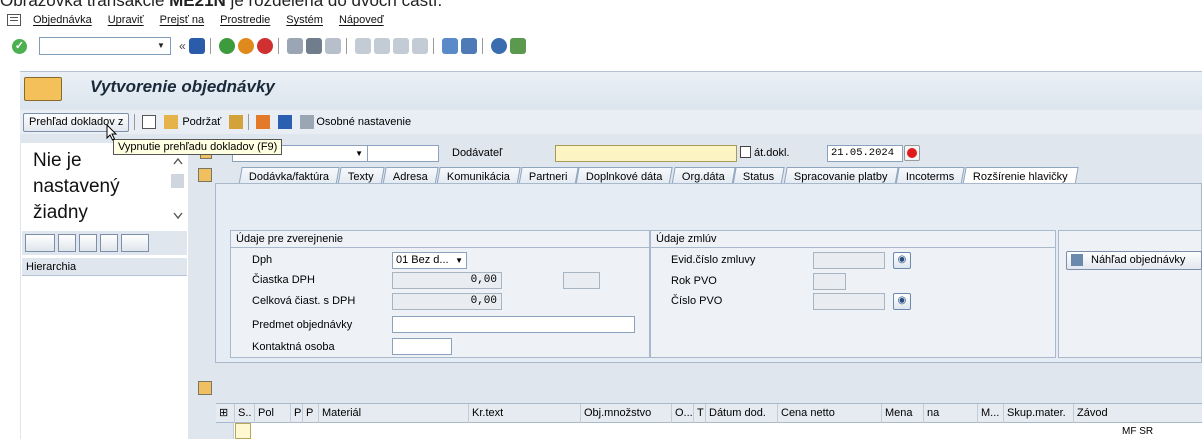 This screenshot has width=1202, height=439. I want to click on layout-menu-icon, so click(517, 46).